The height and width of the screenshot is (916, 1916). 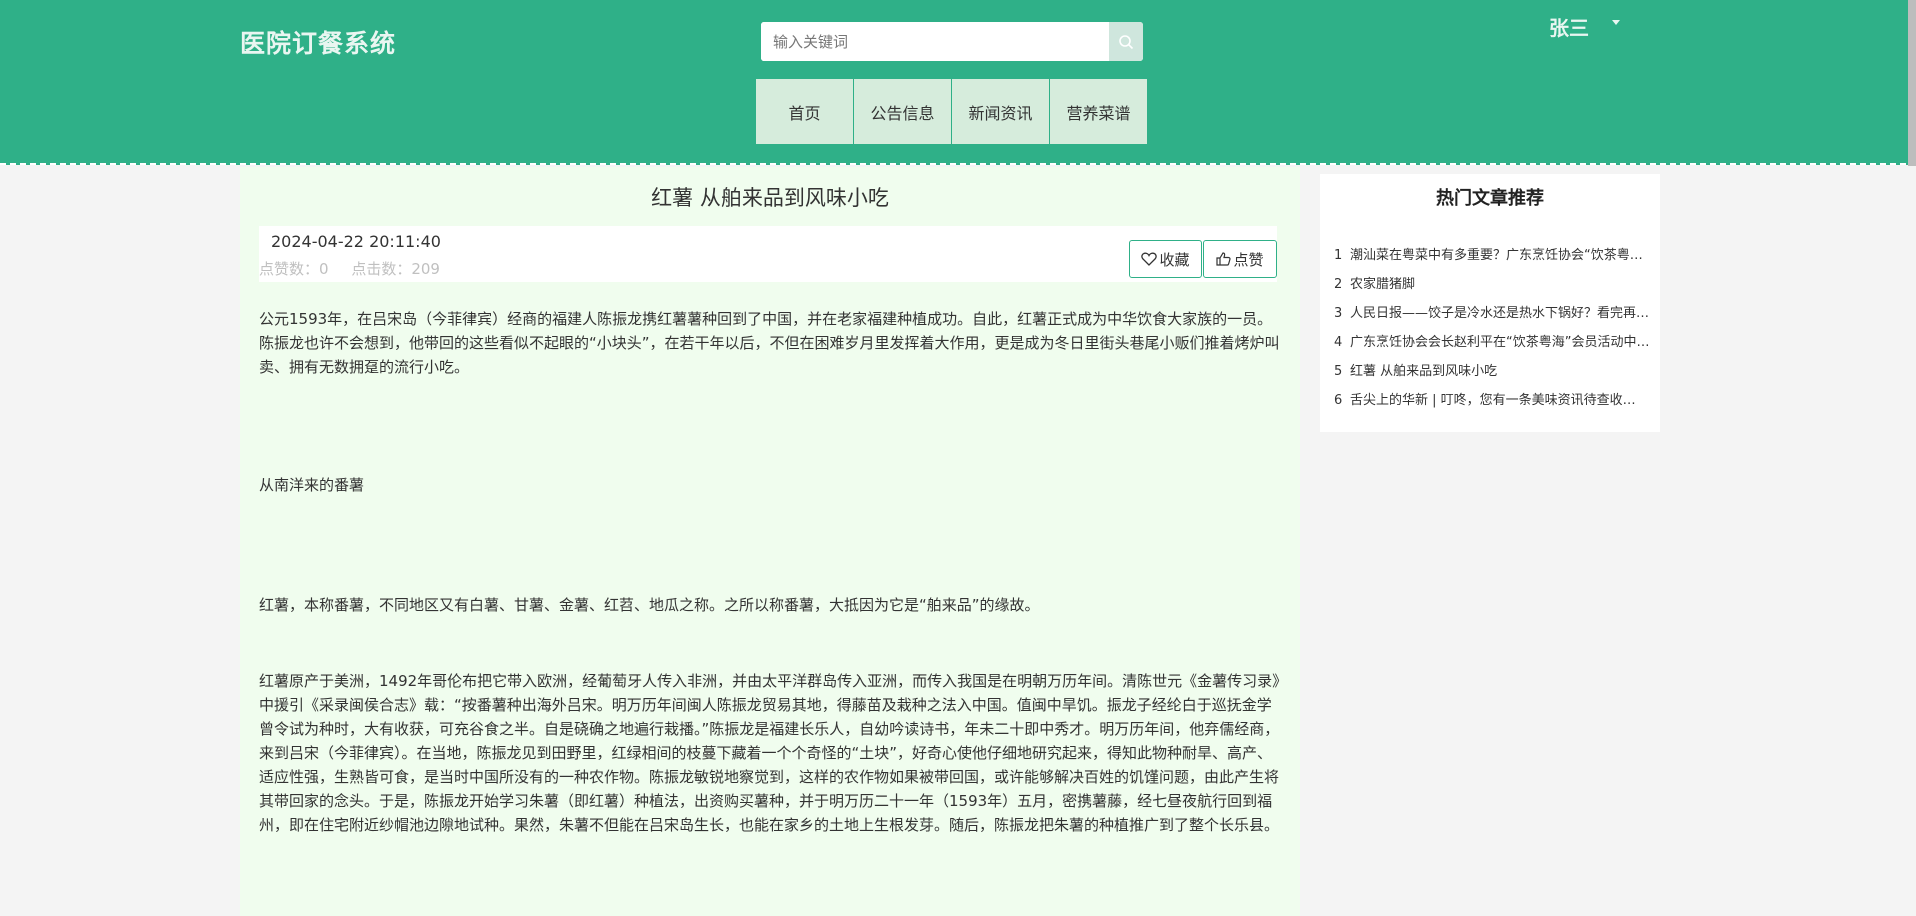 I want to click on search-input, so click(x=935, y=41).